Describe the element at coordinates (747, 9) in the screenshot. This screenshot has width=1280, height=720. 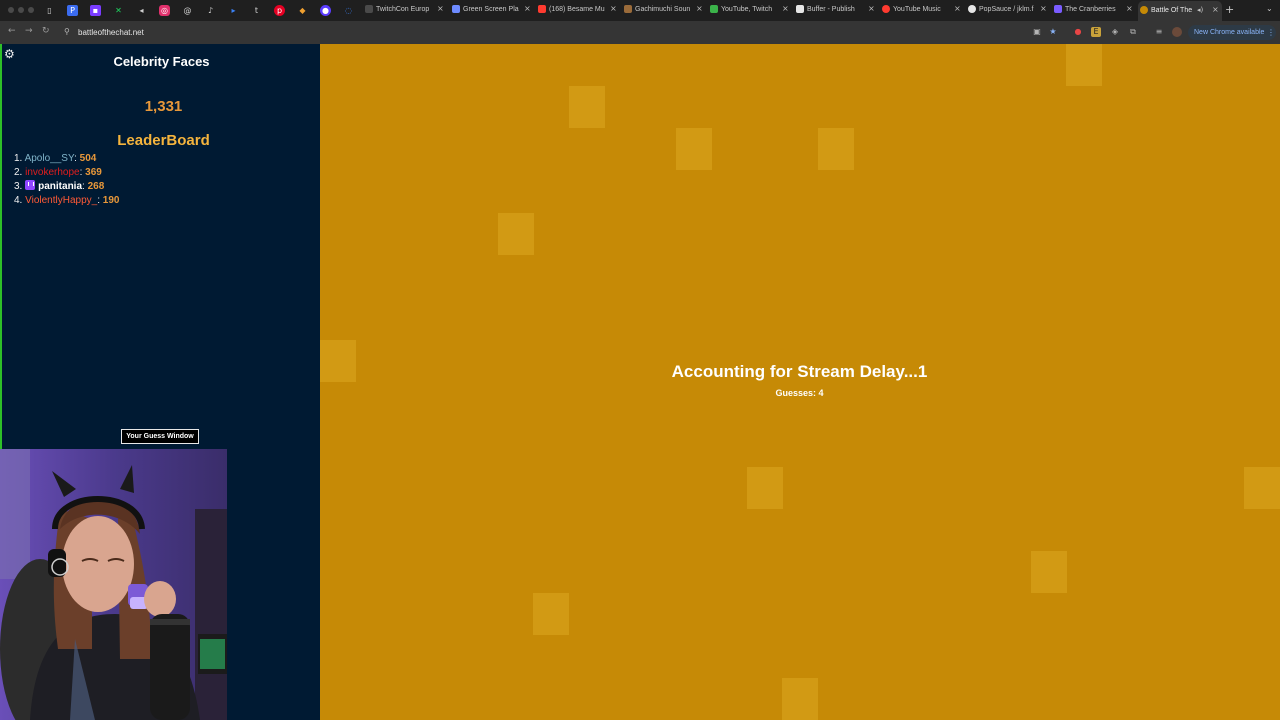
I see `tab-title: YouTube, Twitch` at that location.